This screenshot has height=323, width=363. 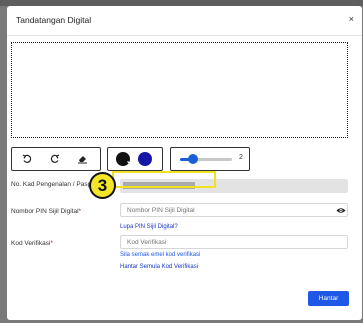 What do you see at coordinates (351, 19) in the screenshot?
I see `close-icon: ×` at bounding box center [351, 19].